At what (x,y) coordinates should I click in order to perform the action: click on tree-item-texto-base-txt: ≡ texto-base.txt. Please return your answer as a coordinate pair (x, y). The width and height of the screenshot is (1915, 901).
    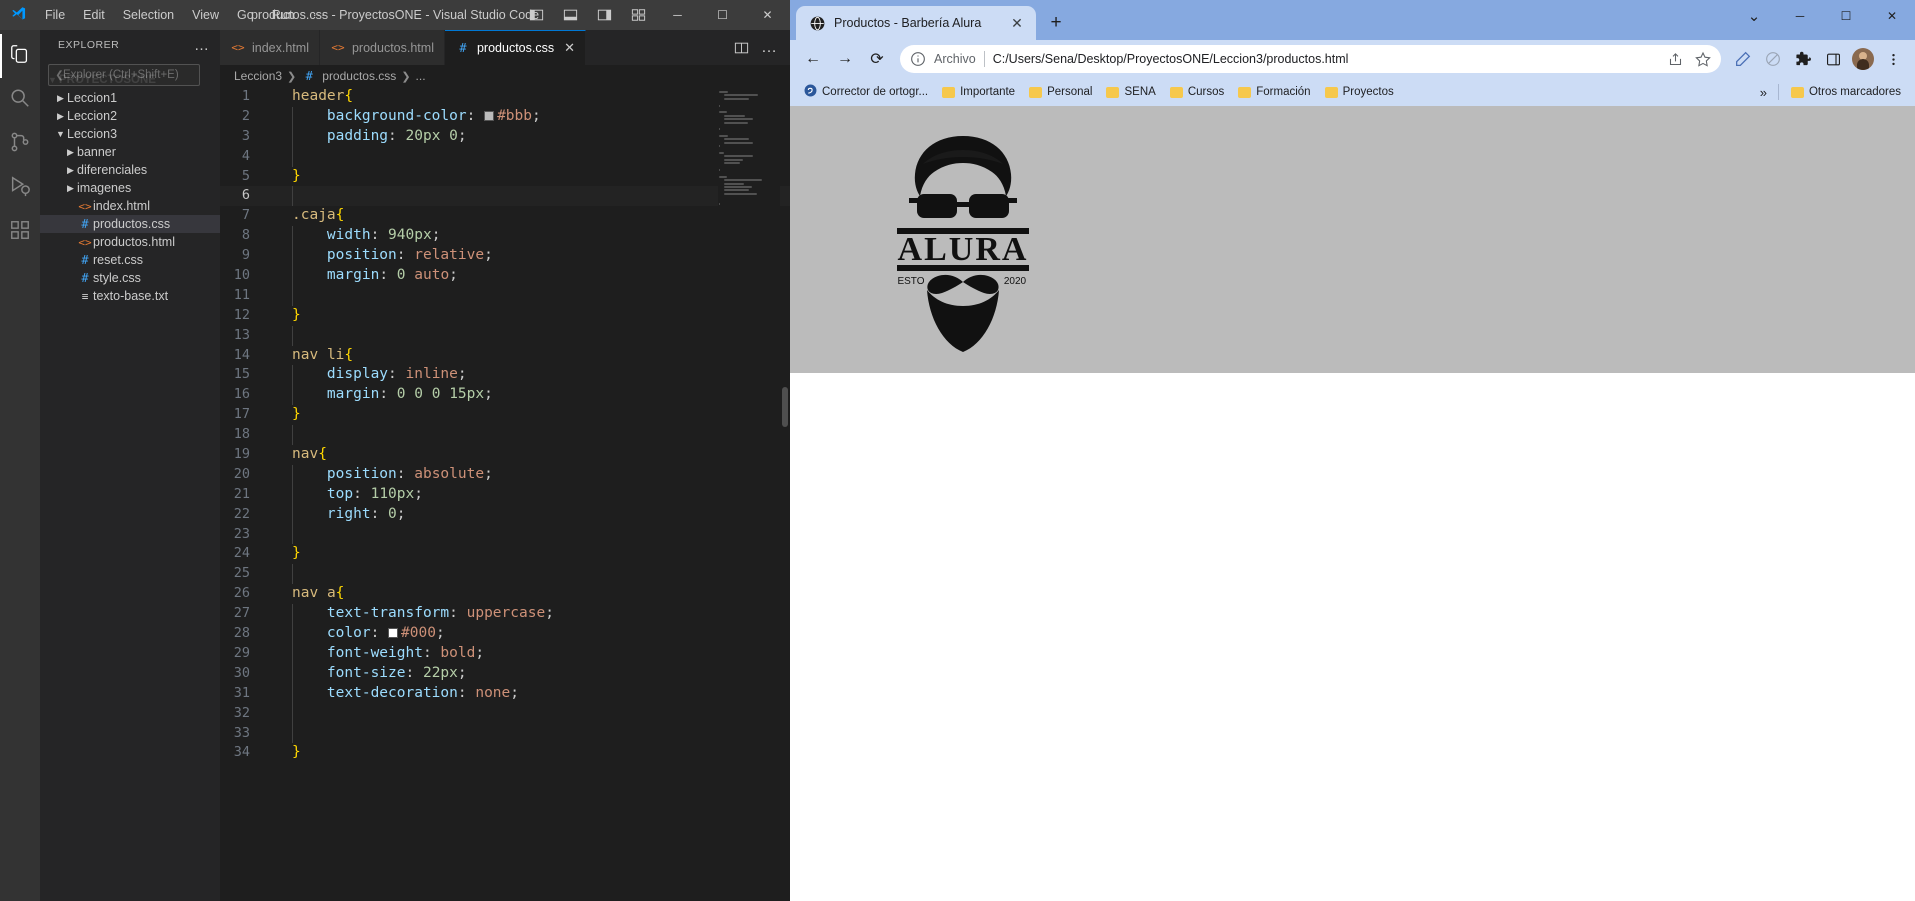
    Looking at the image, I should click on (130, 296).